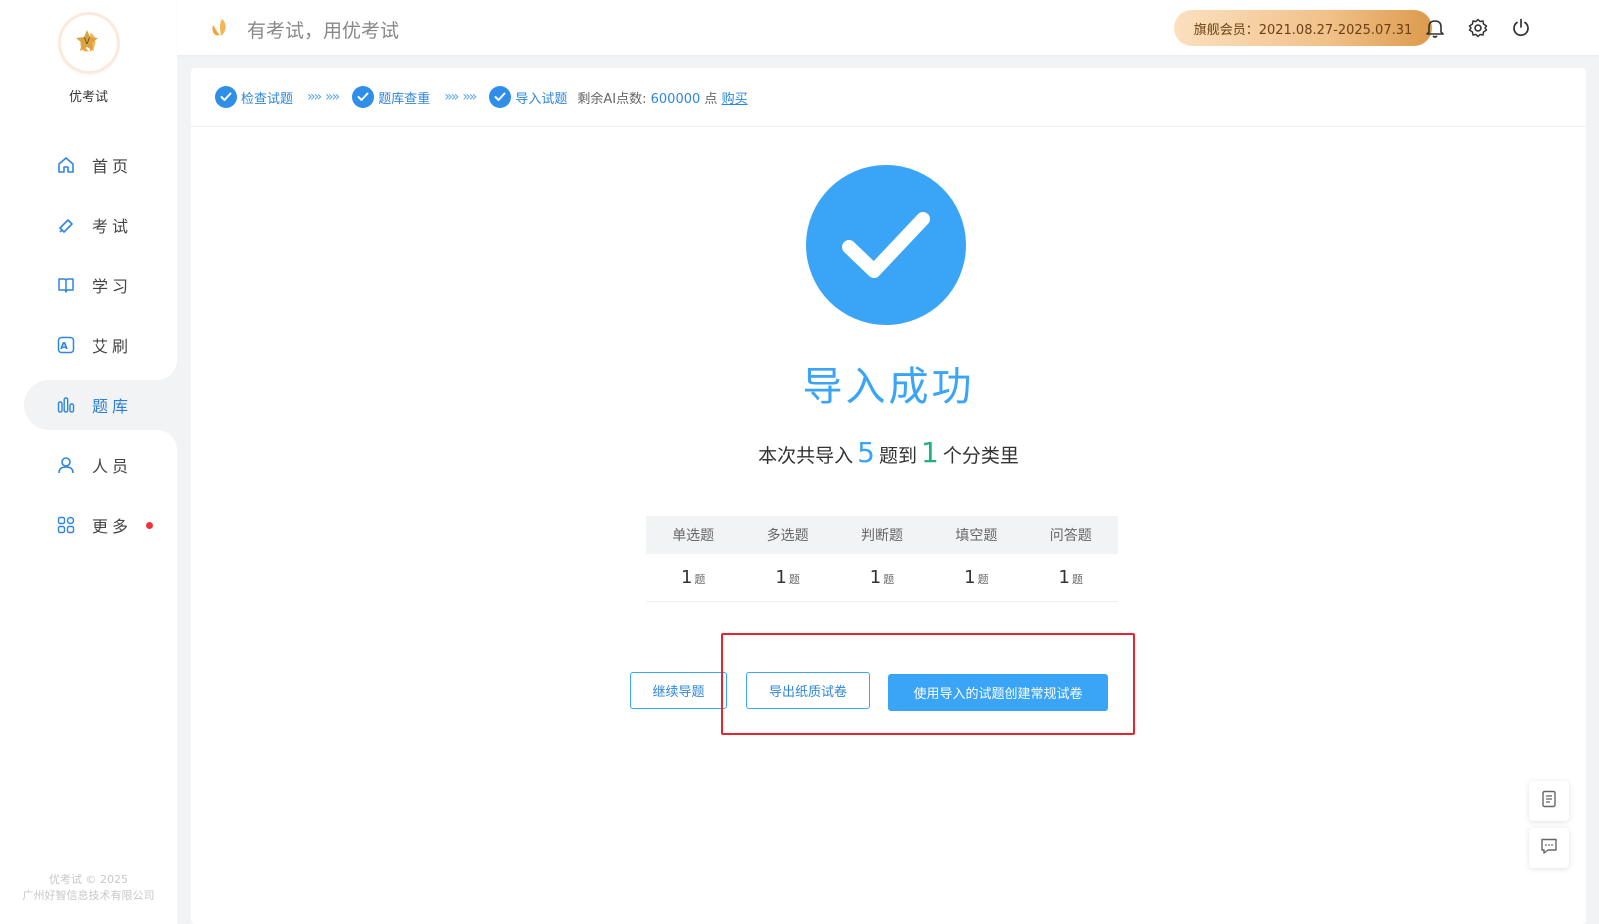 This screenshot has width=1599, height=924. What do you see at coordinates (787, 535) in the screenshot?
I see `col-multiple-choice: 多选题` at bounding box center [787, 535].